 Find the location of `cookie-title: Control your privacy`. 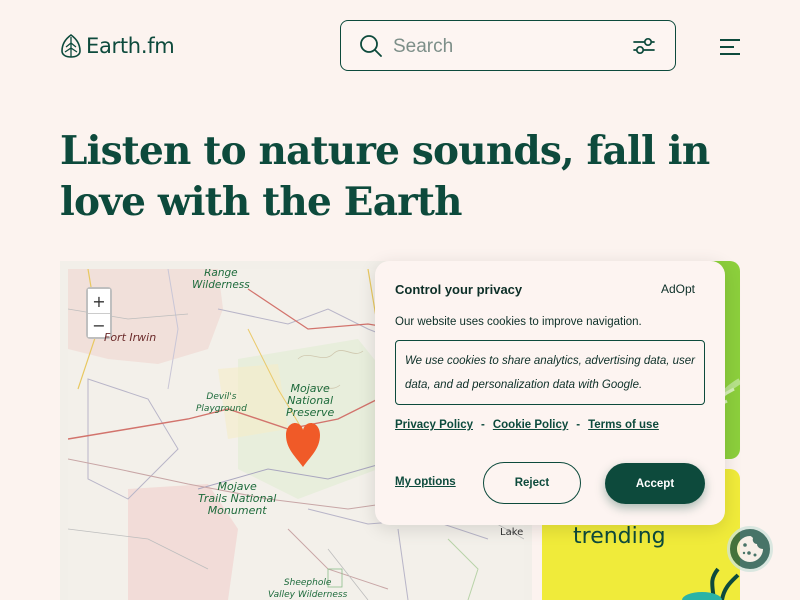

cookie-title: Control your privacy is located at coordinates (459, 289).